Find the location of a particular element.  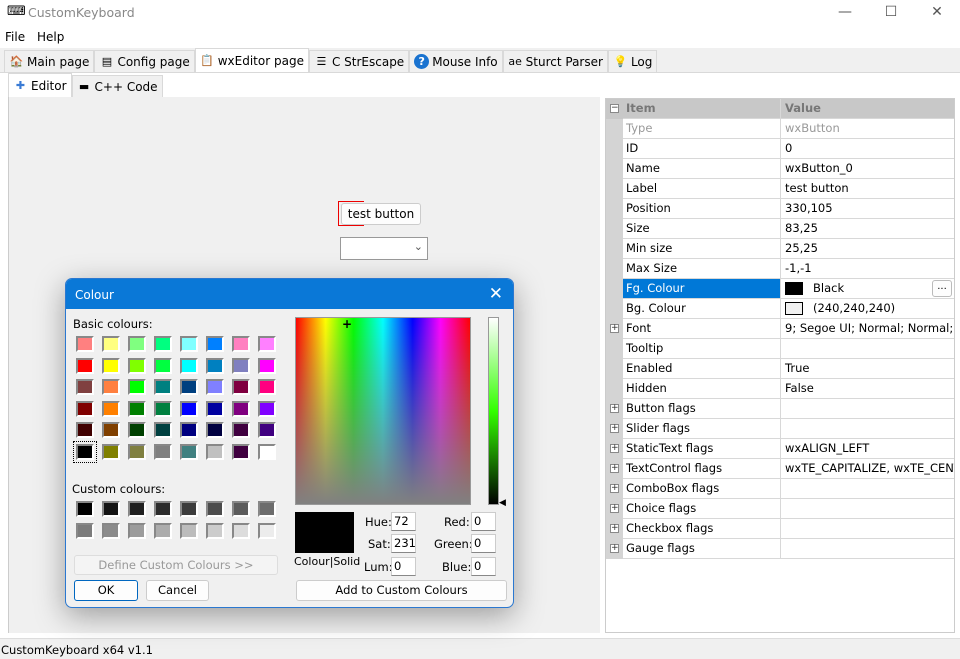

define-custom-colours-button: Define Custom Colours >> is located at coordinates (176, 565).